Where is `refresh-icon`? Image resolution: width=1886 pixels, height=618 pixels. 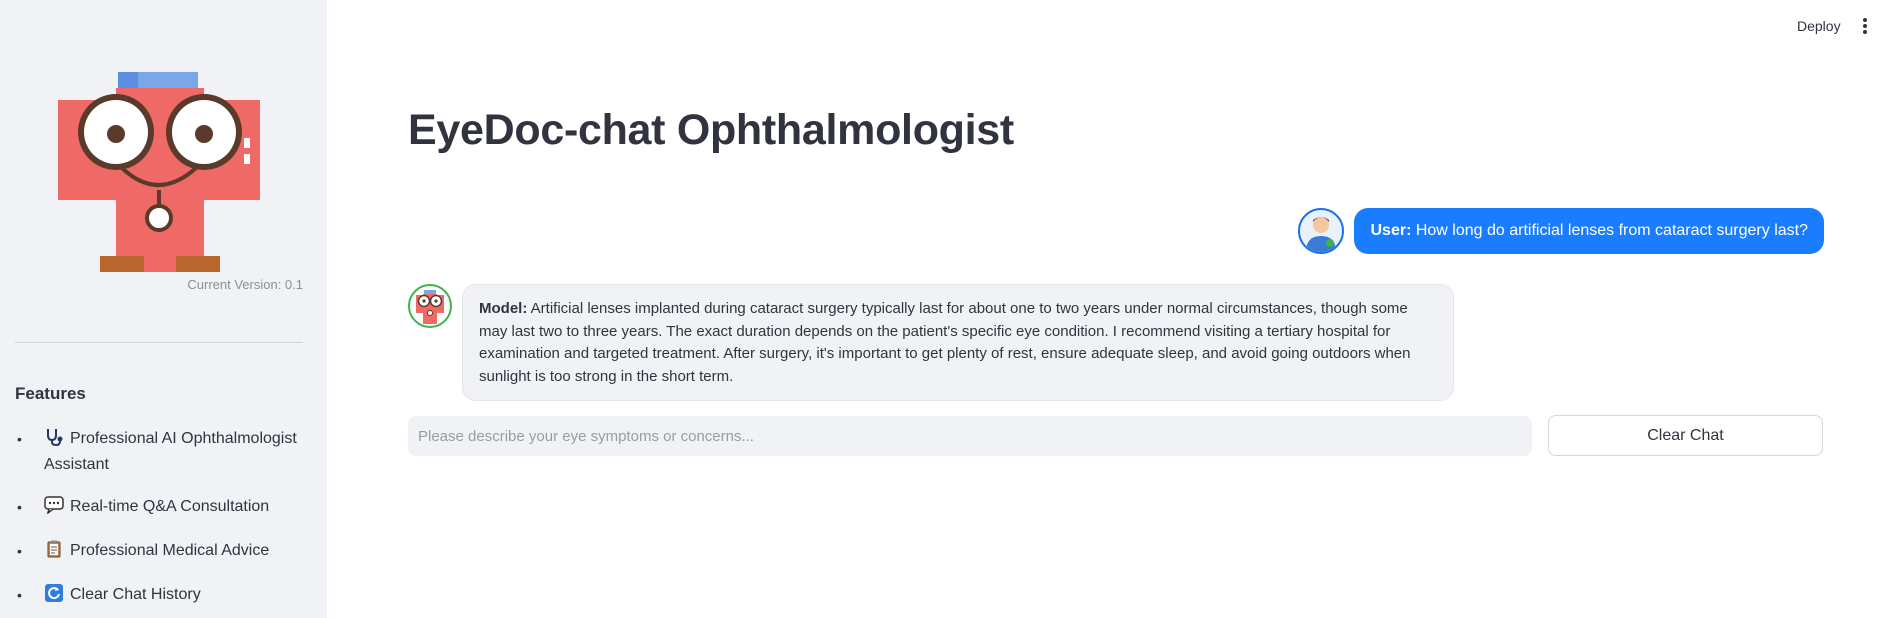 refresh-icon is located at coordinates (54, 593).